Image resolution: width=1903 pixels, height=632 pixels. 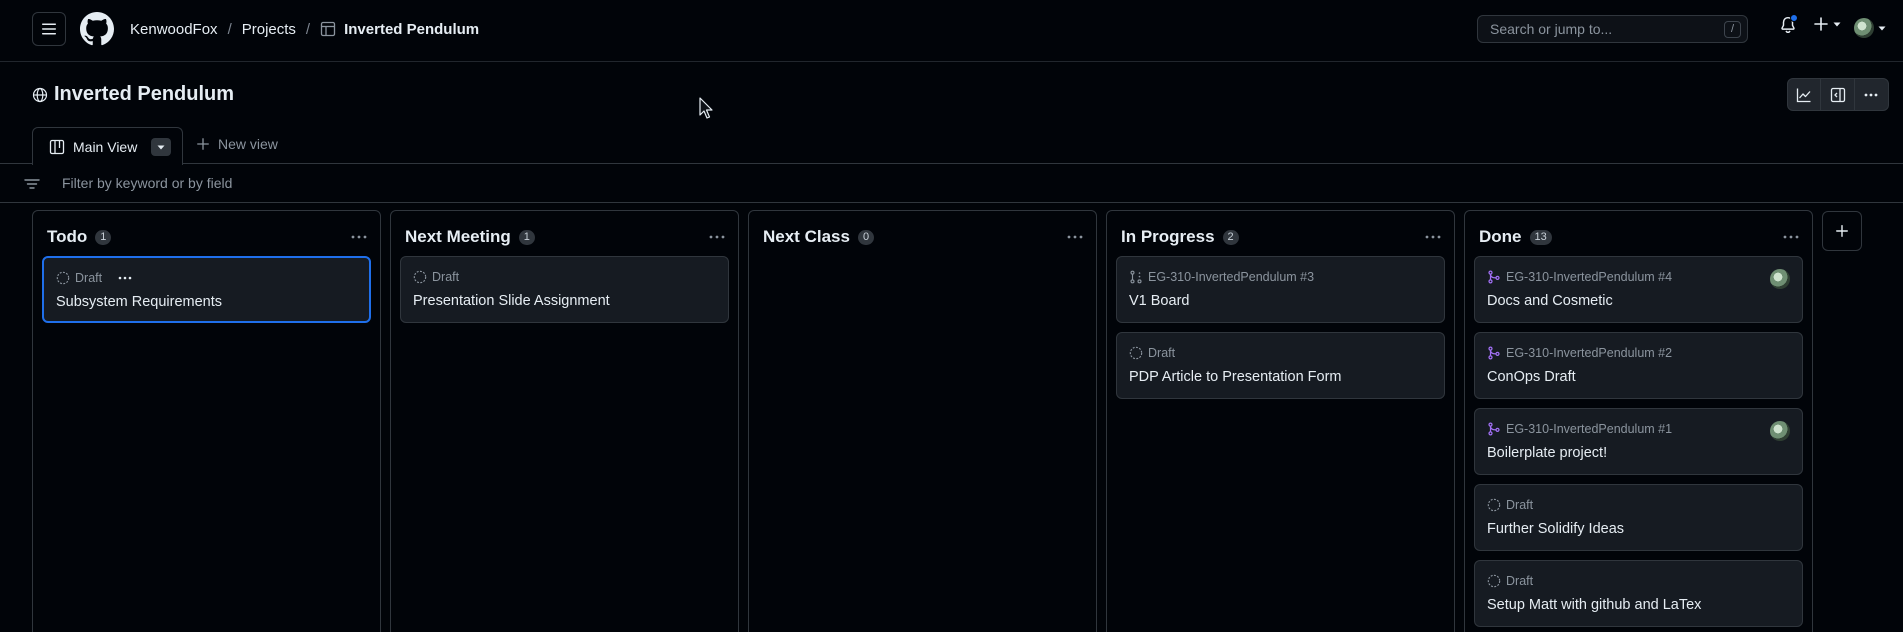 What do you see at coordinates (1805, 94) in the screenshot?
I see `insights-button` at bounding box center [1805, 94].